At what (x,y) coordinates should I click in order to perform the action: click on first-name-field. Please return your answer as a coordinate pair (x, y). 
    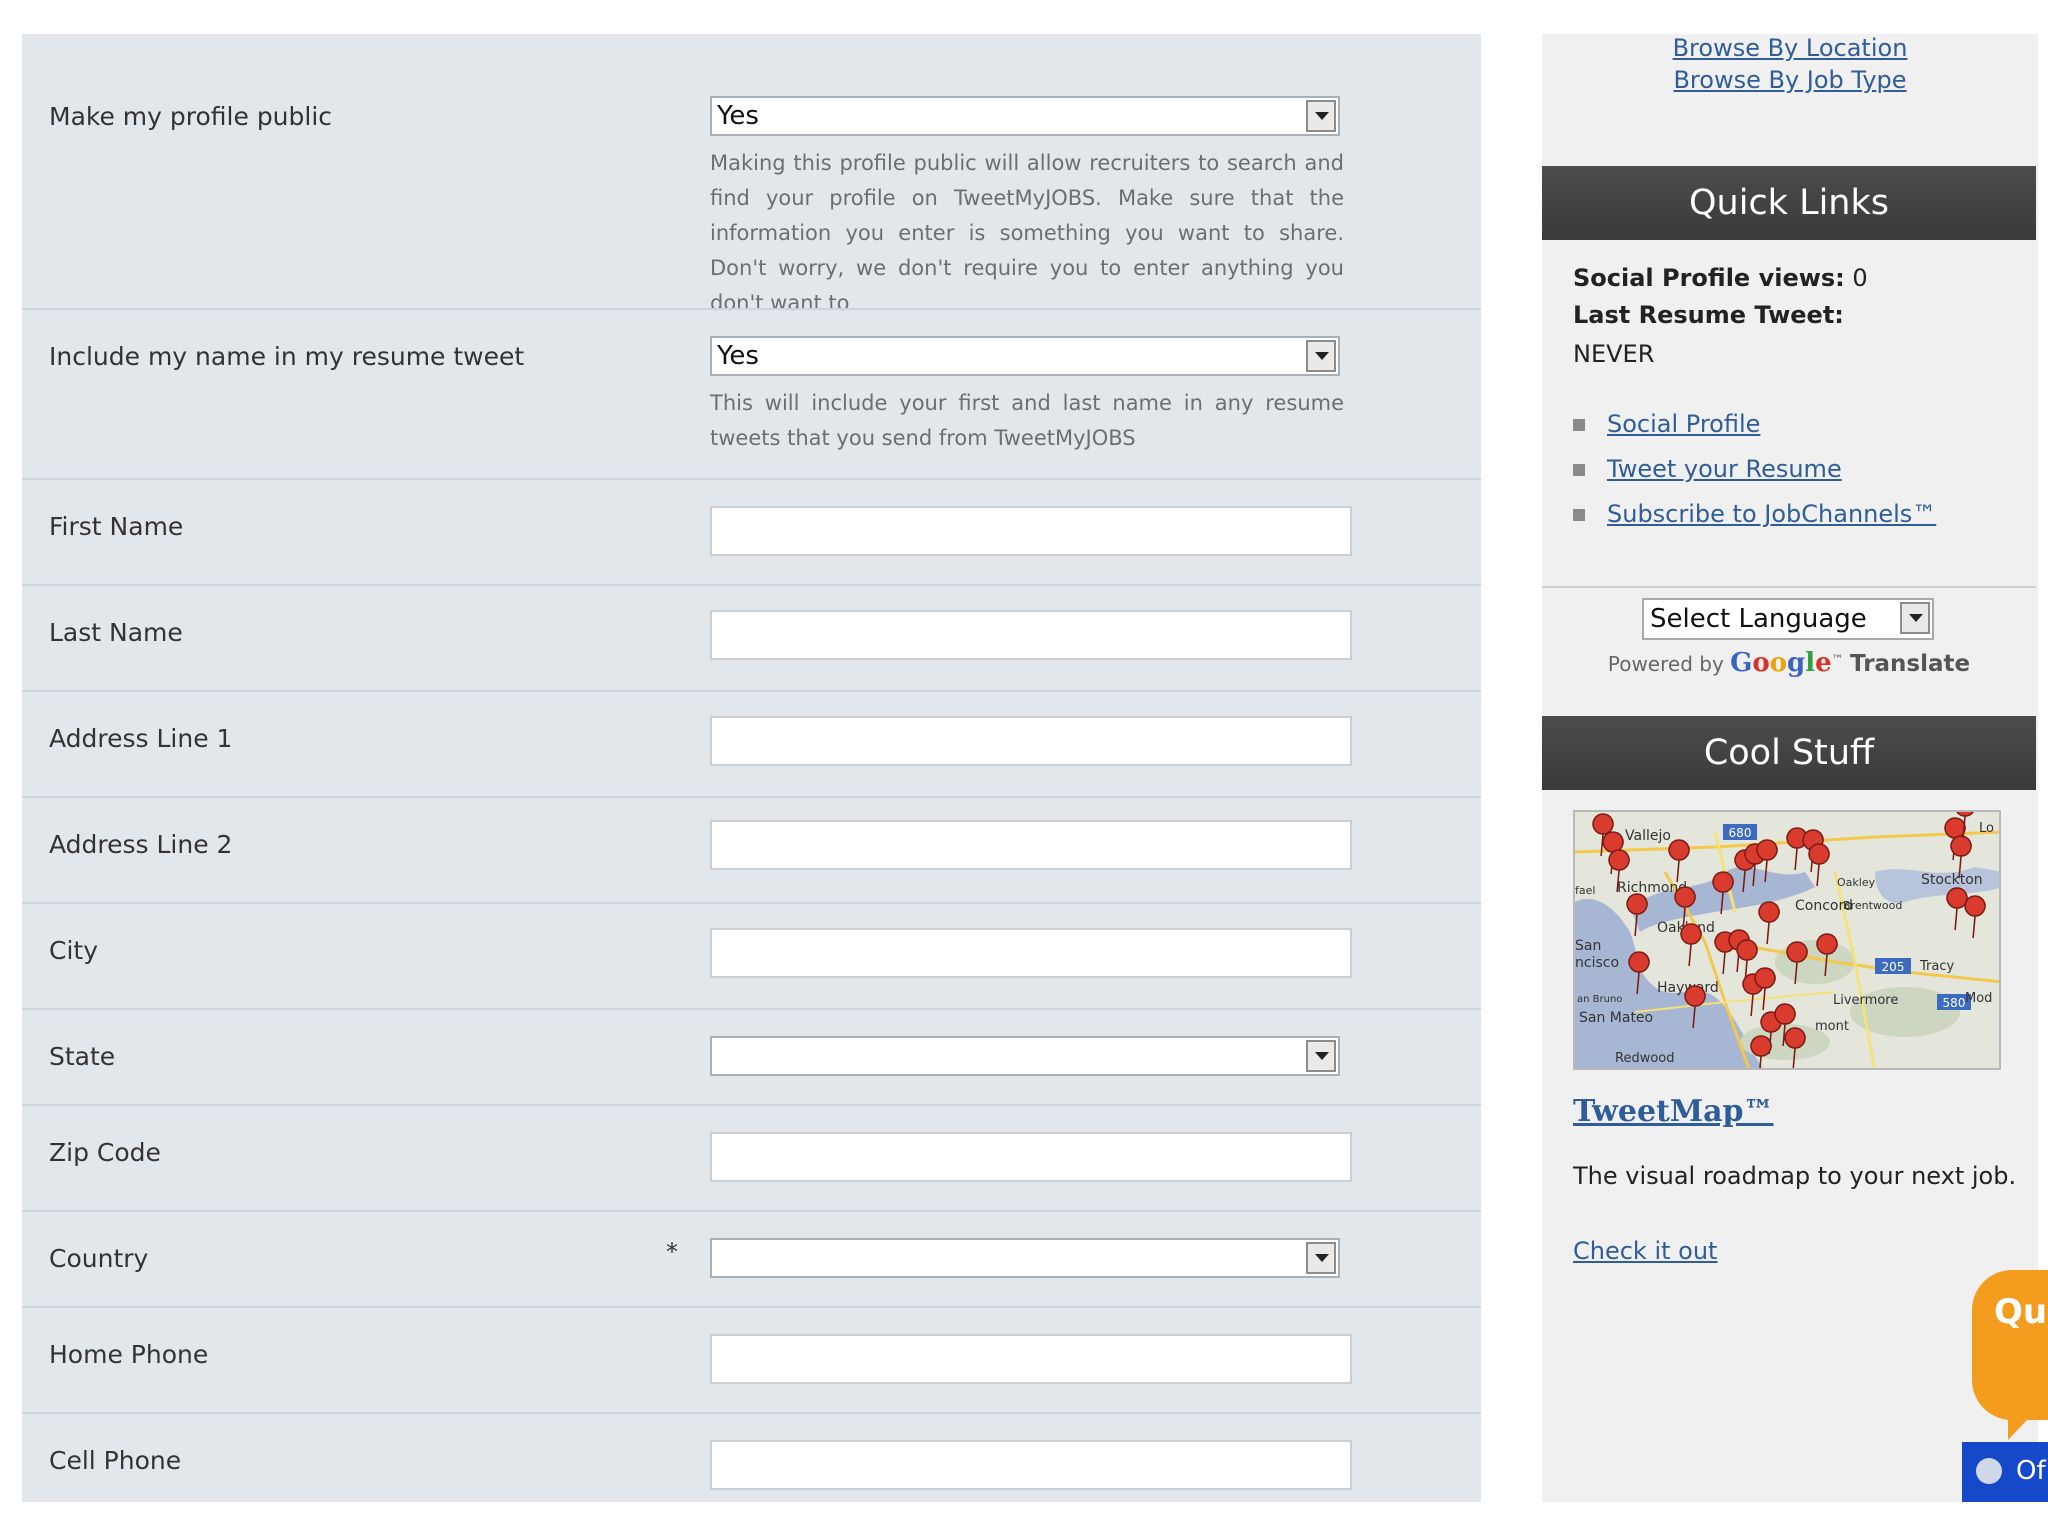
    Looking at the image, I should click on (1031, 531).